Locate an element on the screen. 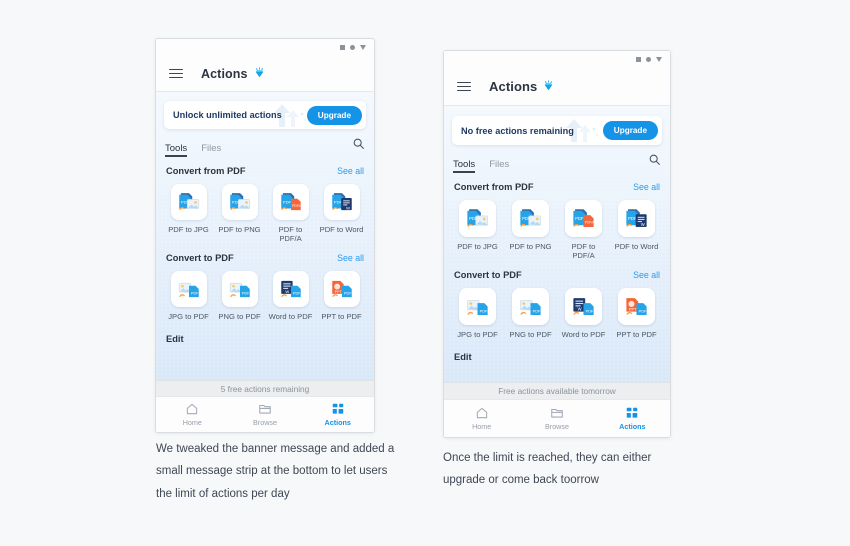 This screenshot has width=850, height=546. status-bar is located at coordinates (265, 47).